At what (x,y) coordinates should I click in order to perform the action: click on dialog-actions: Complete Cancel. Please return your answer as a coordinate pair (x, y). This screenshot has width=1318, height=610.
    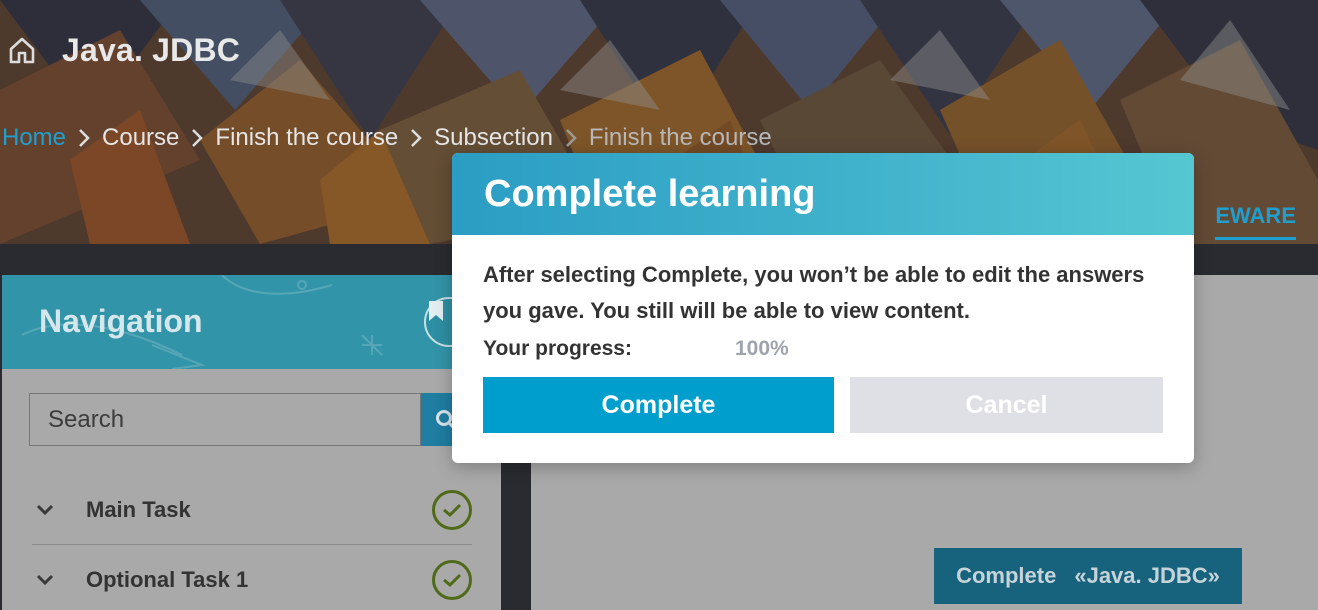
    Looking at the image, I should click on (823, 405).